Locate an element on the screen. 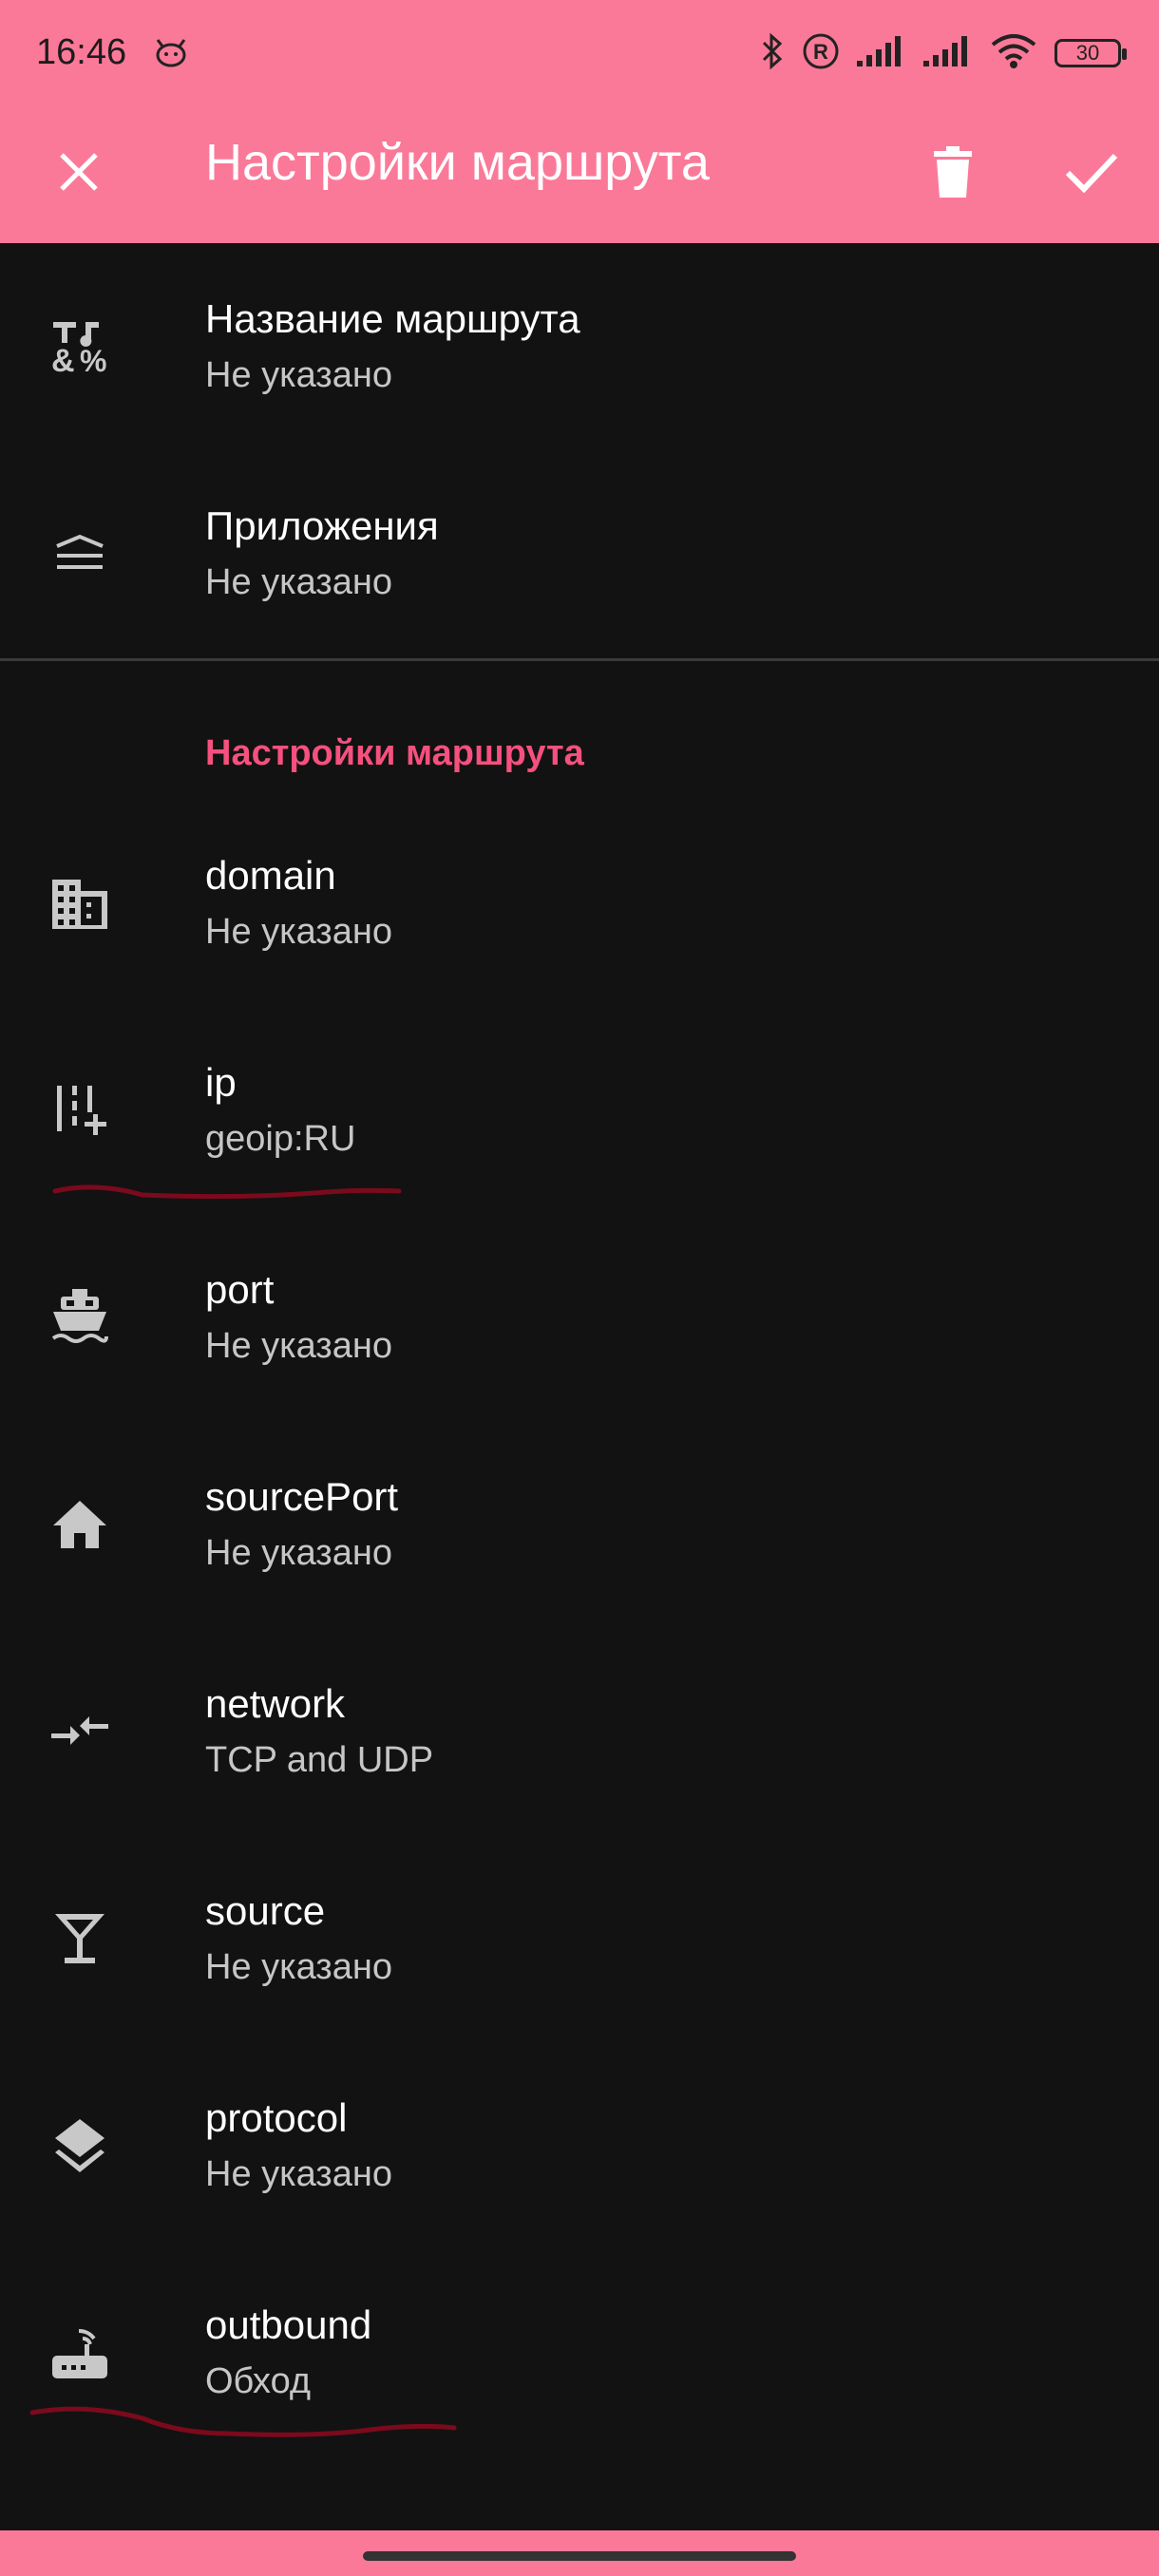  text-format-icon: & % is located at coordinates (80, 346).